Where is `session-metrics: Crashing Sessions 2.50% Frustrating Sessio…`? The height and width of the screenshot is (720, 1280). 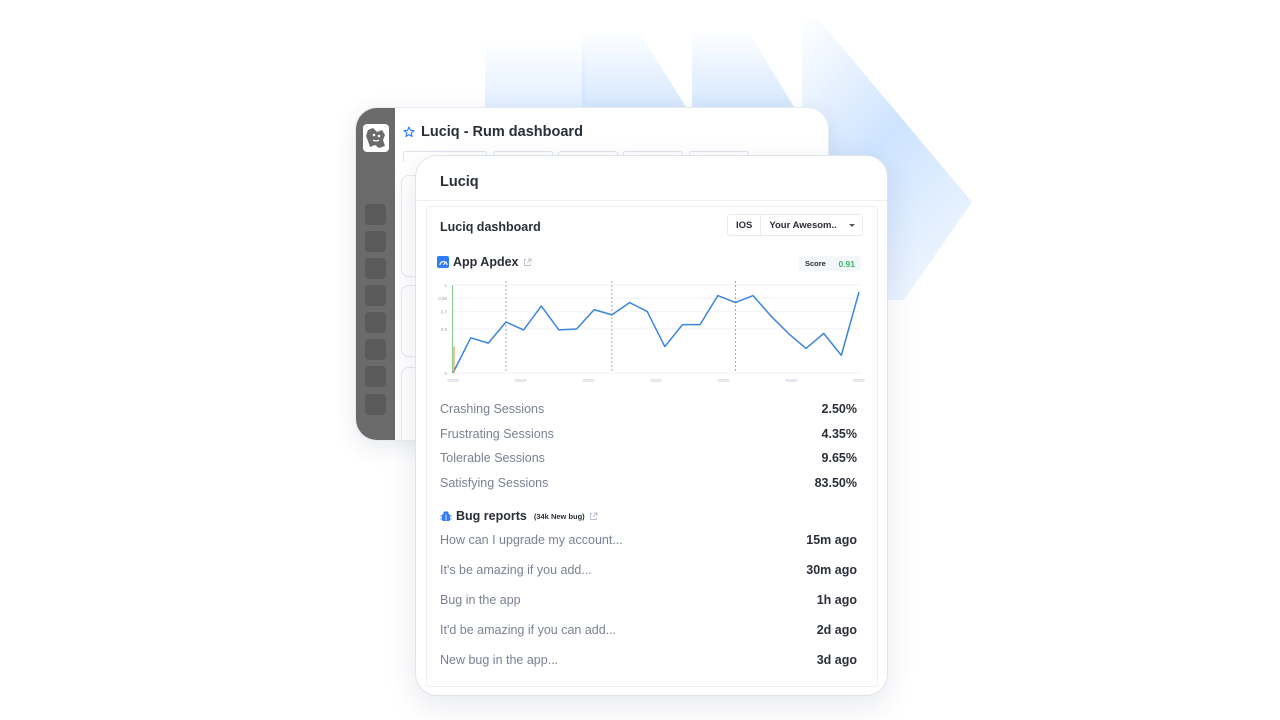 session-metrics: Crashing Sessions 2.50% Frustrating Sessio… is located at coordinates (648, 446).